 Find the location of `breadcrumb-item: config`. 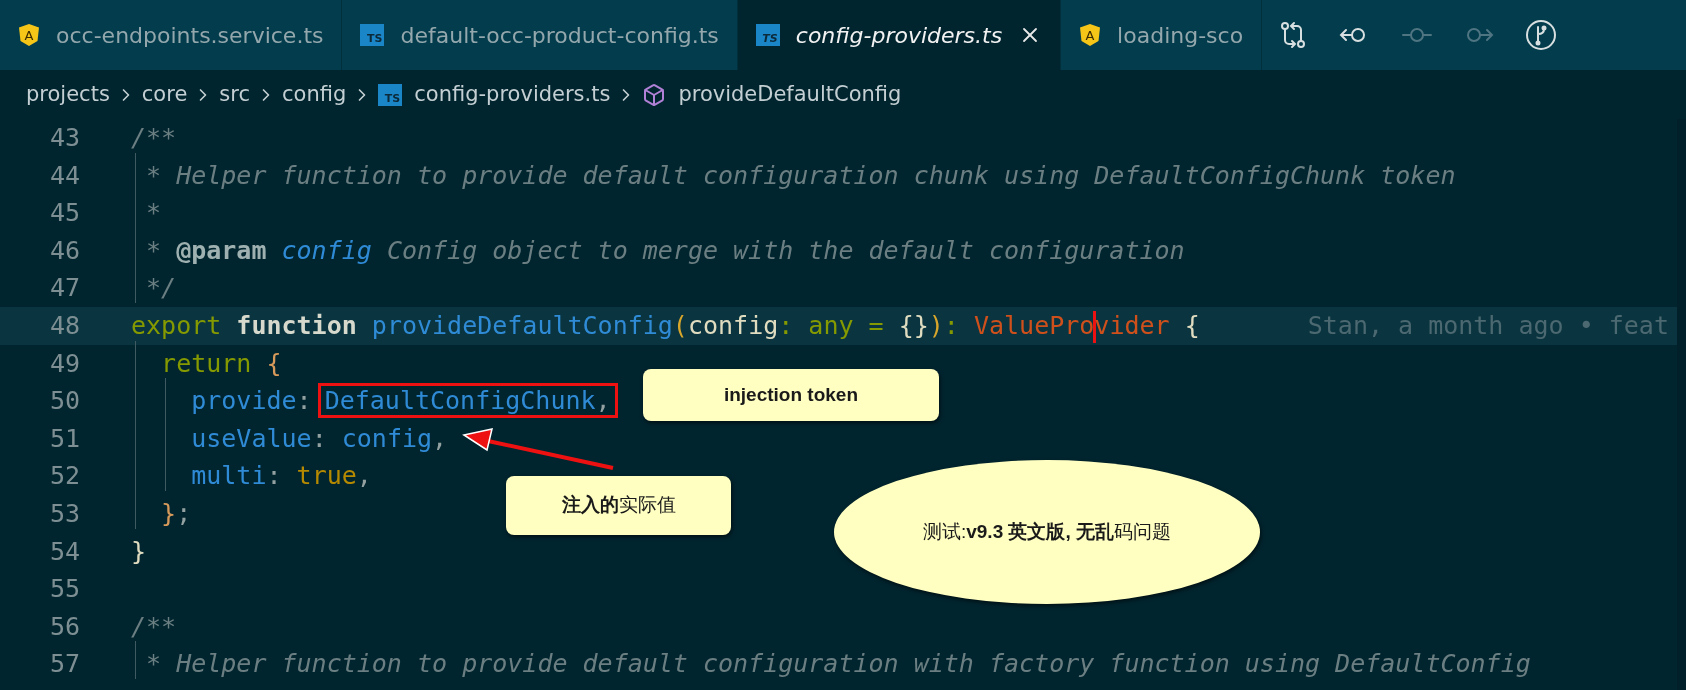

breadcrumb-item: config is located at coordinates (314, 94).